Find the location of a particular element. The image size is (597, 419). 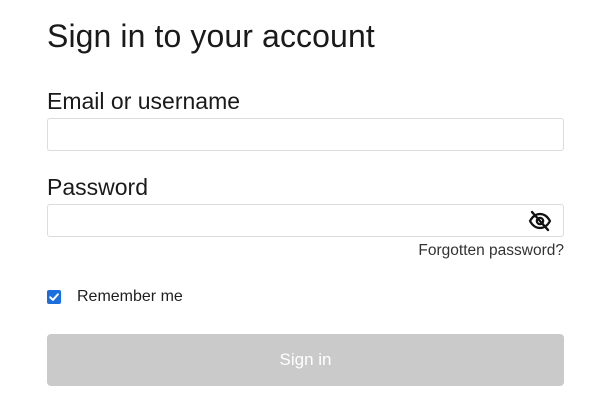

remember-me-row: Remember me is located at coordinates (115, 297).